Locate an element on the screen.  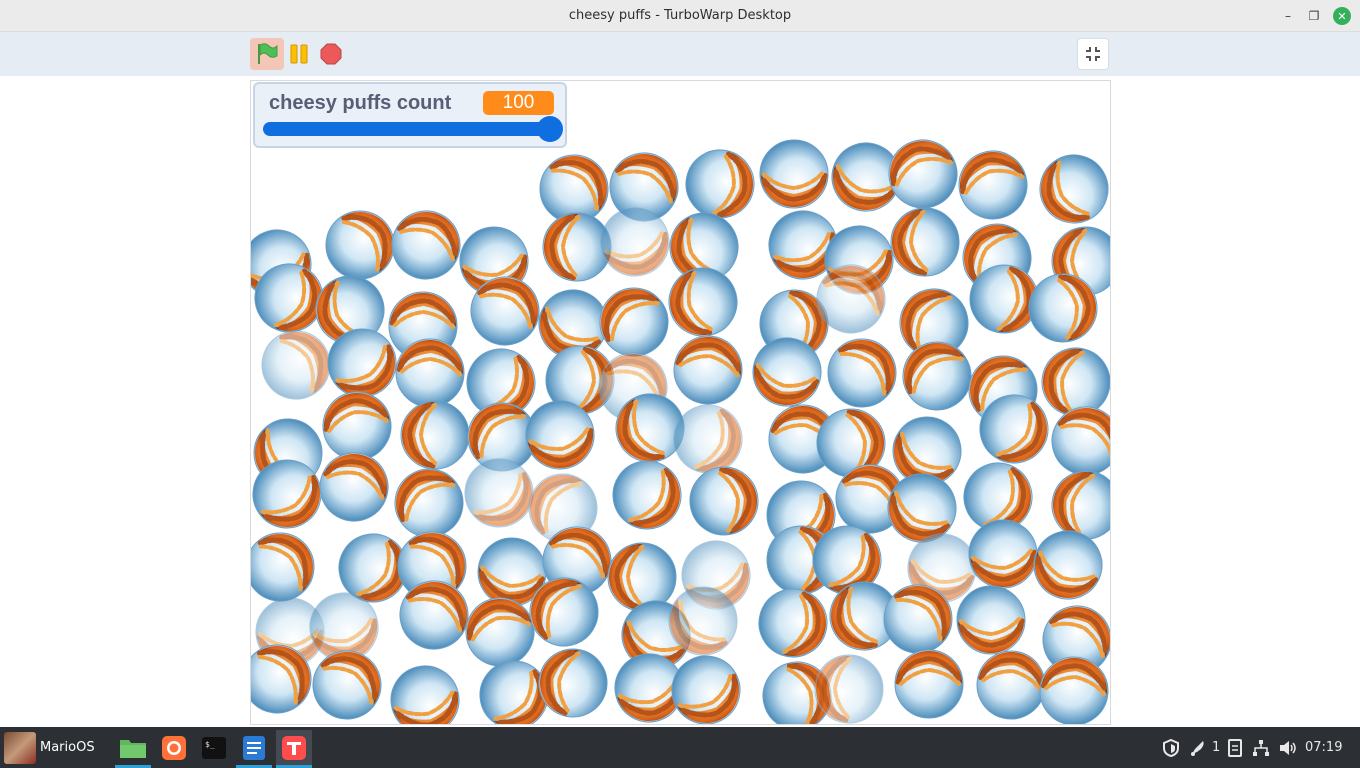
shield-icon is located at coordinates (1171, 747).